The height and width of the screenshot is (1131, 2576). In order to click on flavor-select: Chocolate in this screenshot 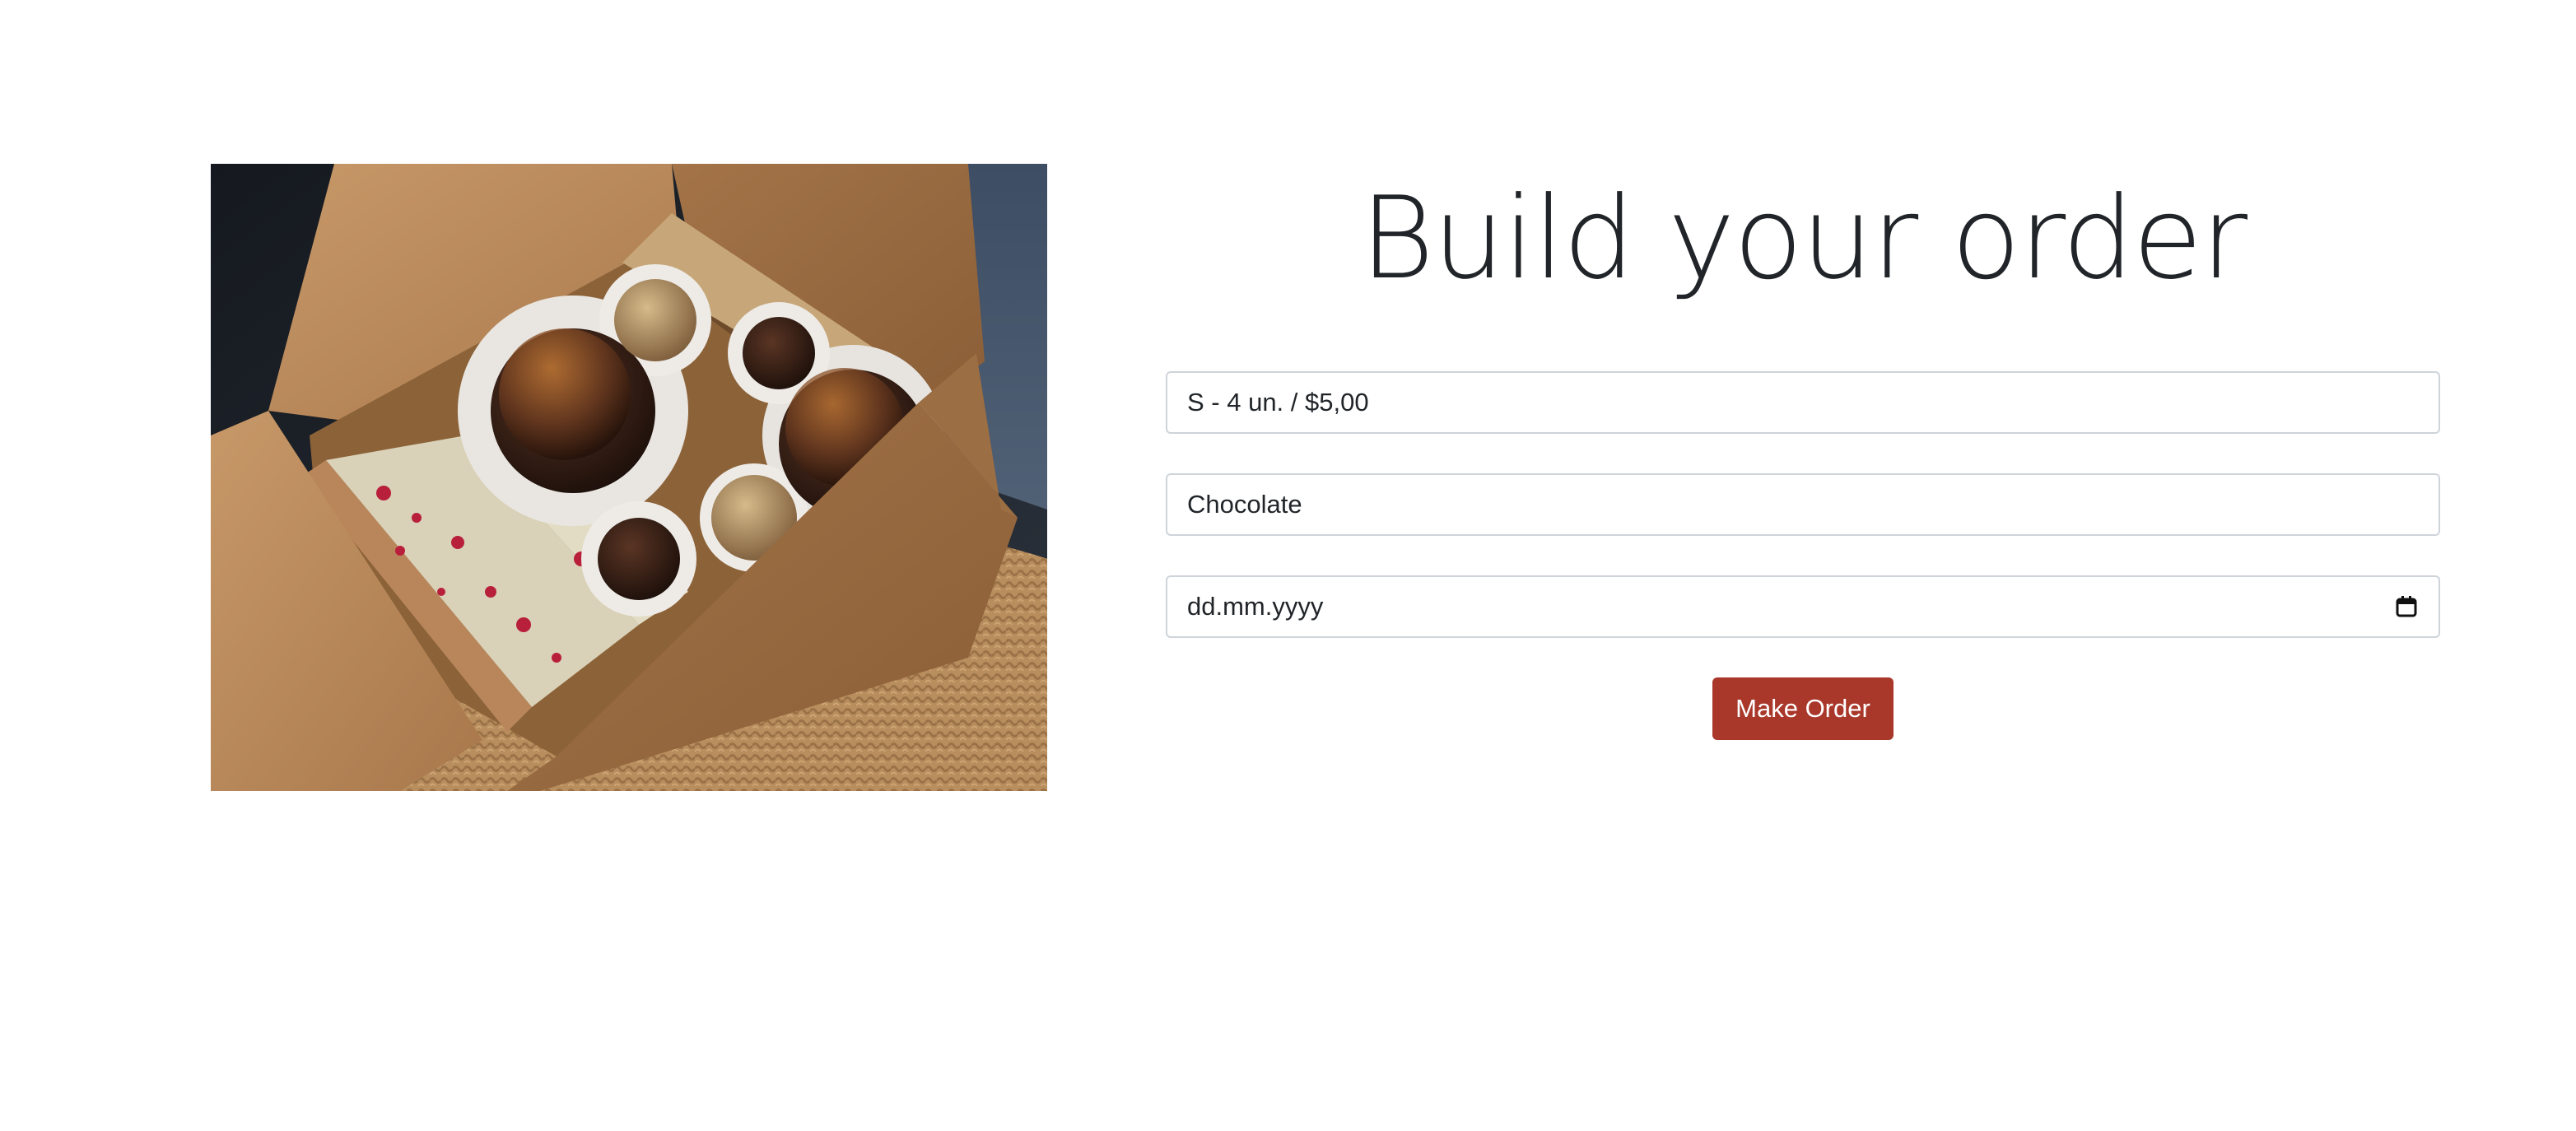, I will do `click(1803, 504)`.